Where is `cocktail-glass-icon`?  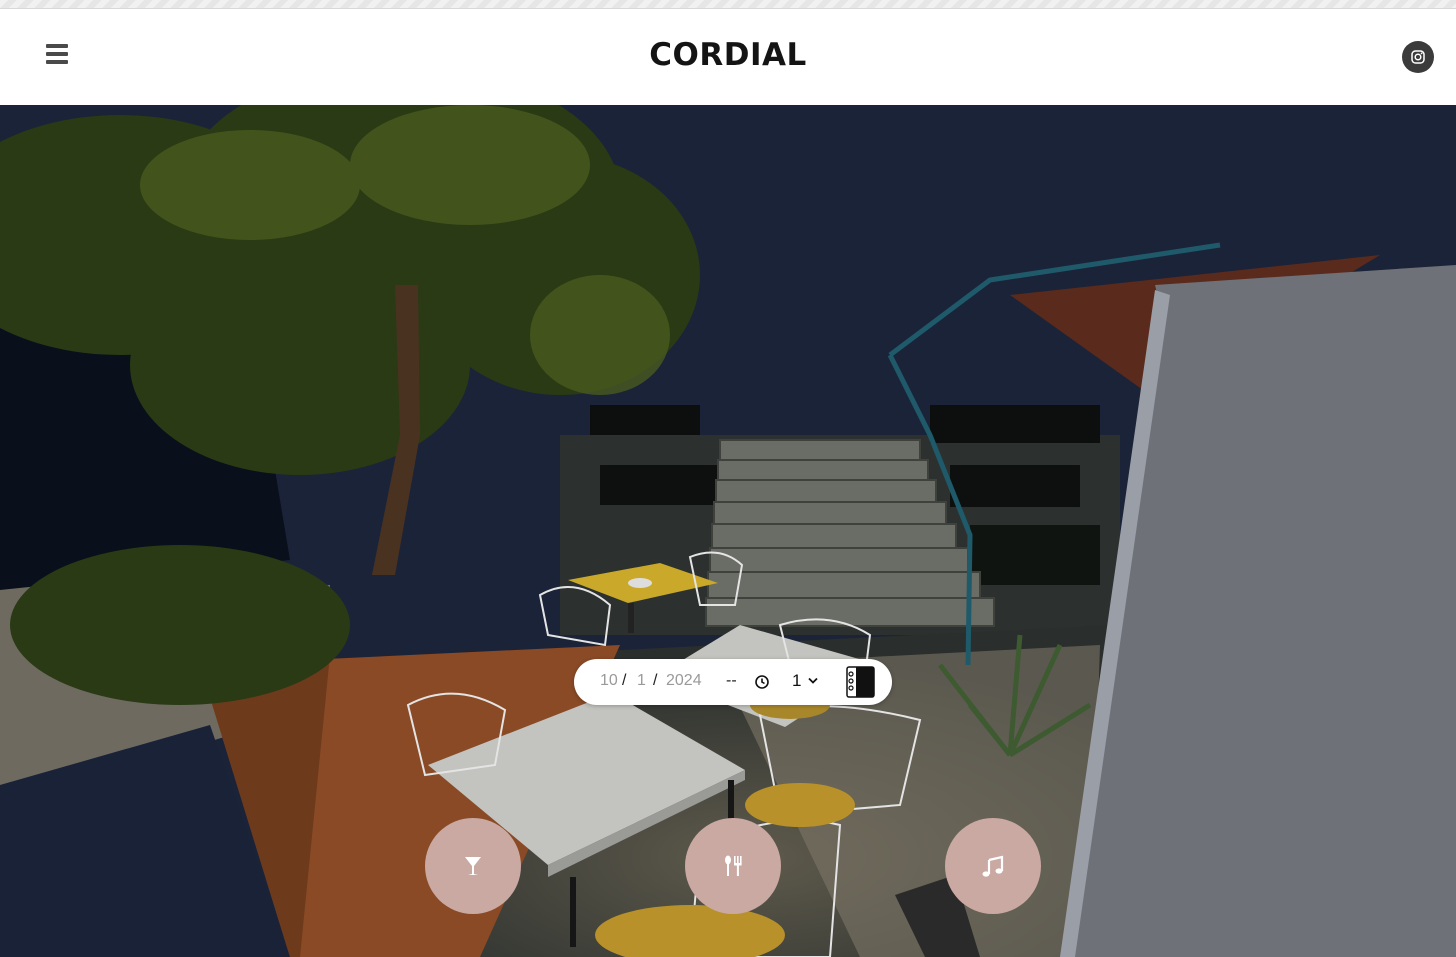 cocktail-glass-icon is located at coordinates (473, 866).